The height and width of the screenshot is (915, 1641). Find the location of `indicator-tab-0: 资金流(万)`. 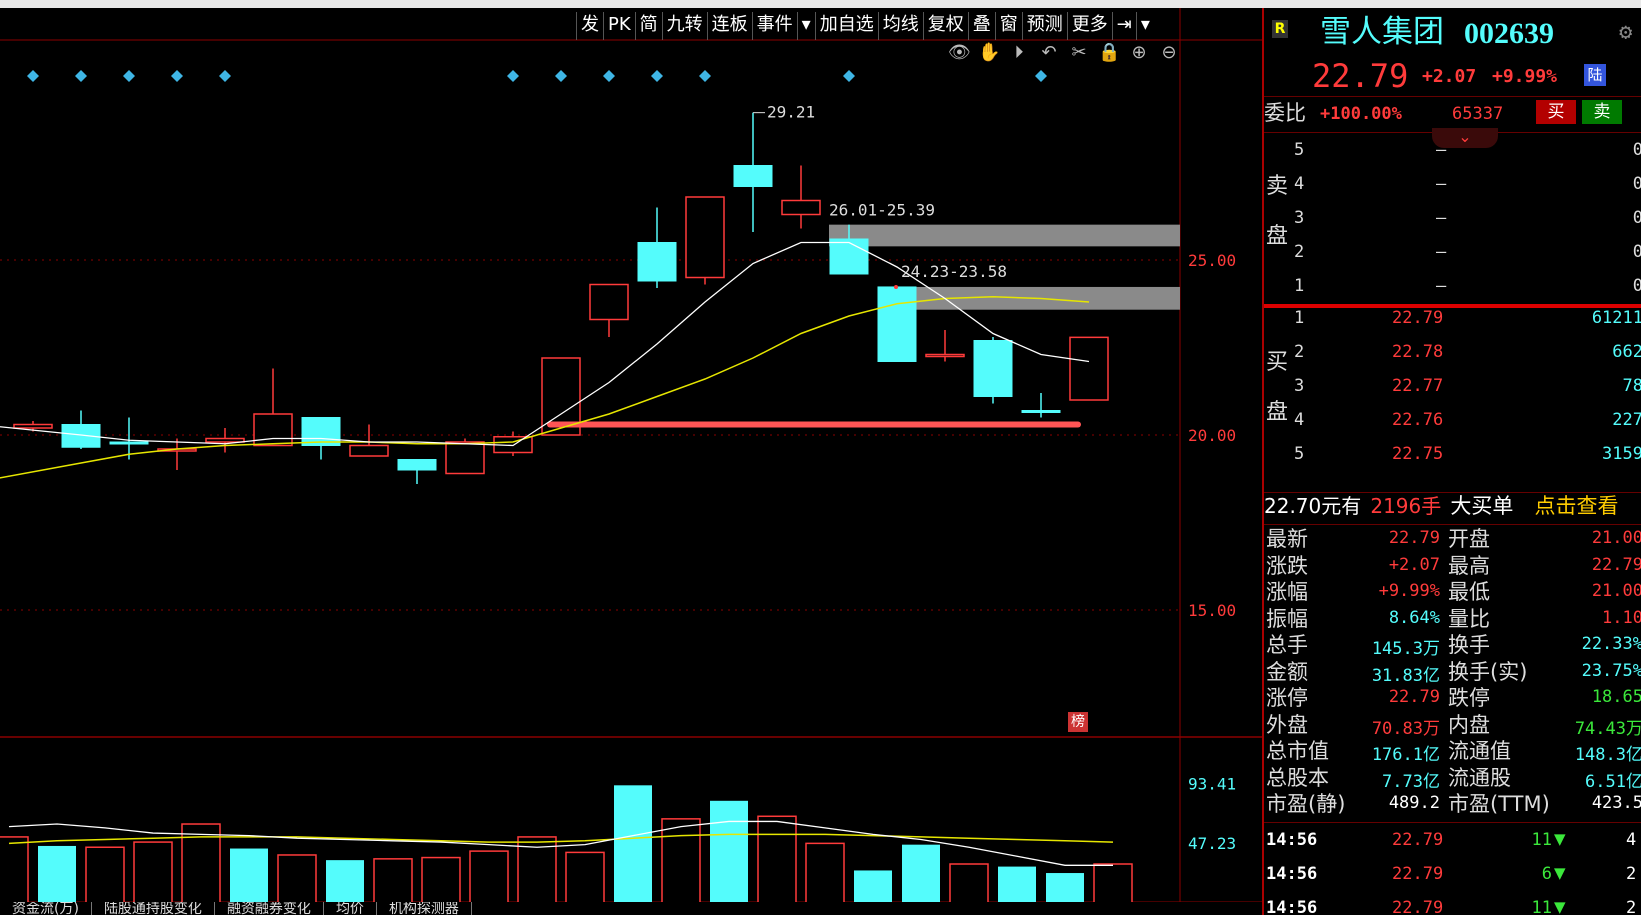

indicator-tab-0: 资金流(万) is located at coordinates (46, 908).